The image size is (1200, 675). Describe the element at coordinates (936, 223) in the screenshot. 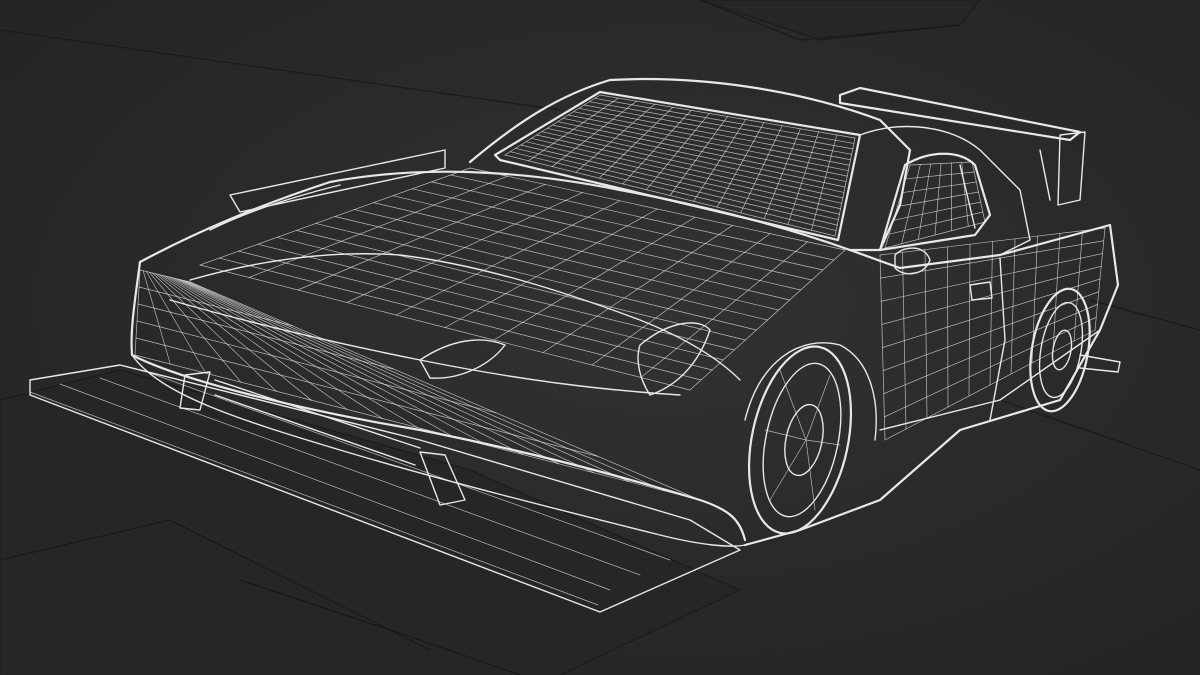

I see `quarter-window-mesh-v-line` at that location.